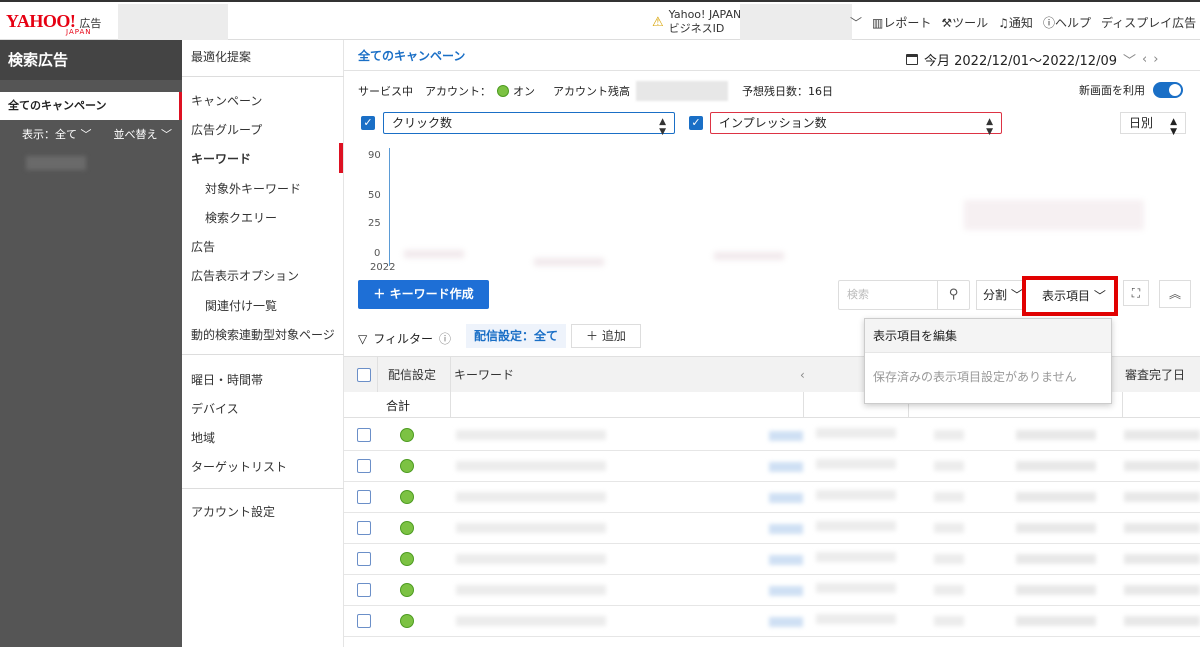  I want to click on sidebar-item-all-campaigns: 全てのキャンペーン, so click(91, 106).